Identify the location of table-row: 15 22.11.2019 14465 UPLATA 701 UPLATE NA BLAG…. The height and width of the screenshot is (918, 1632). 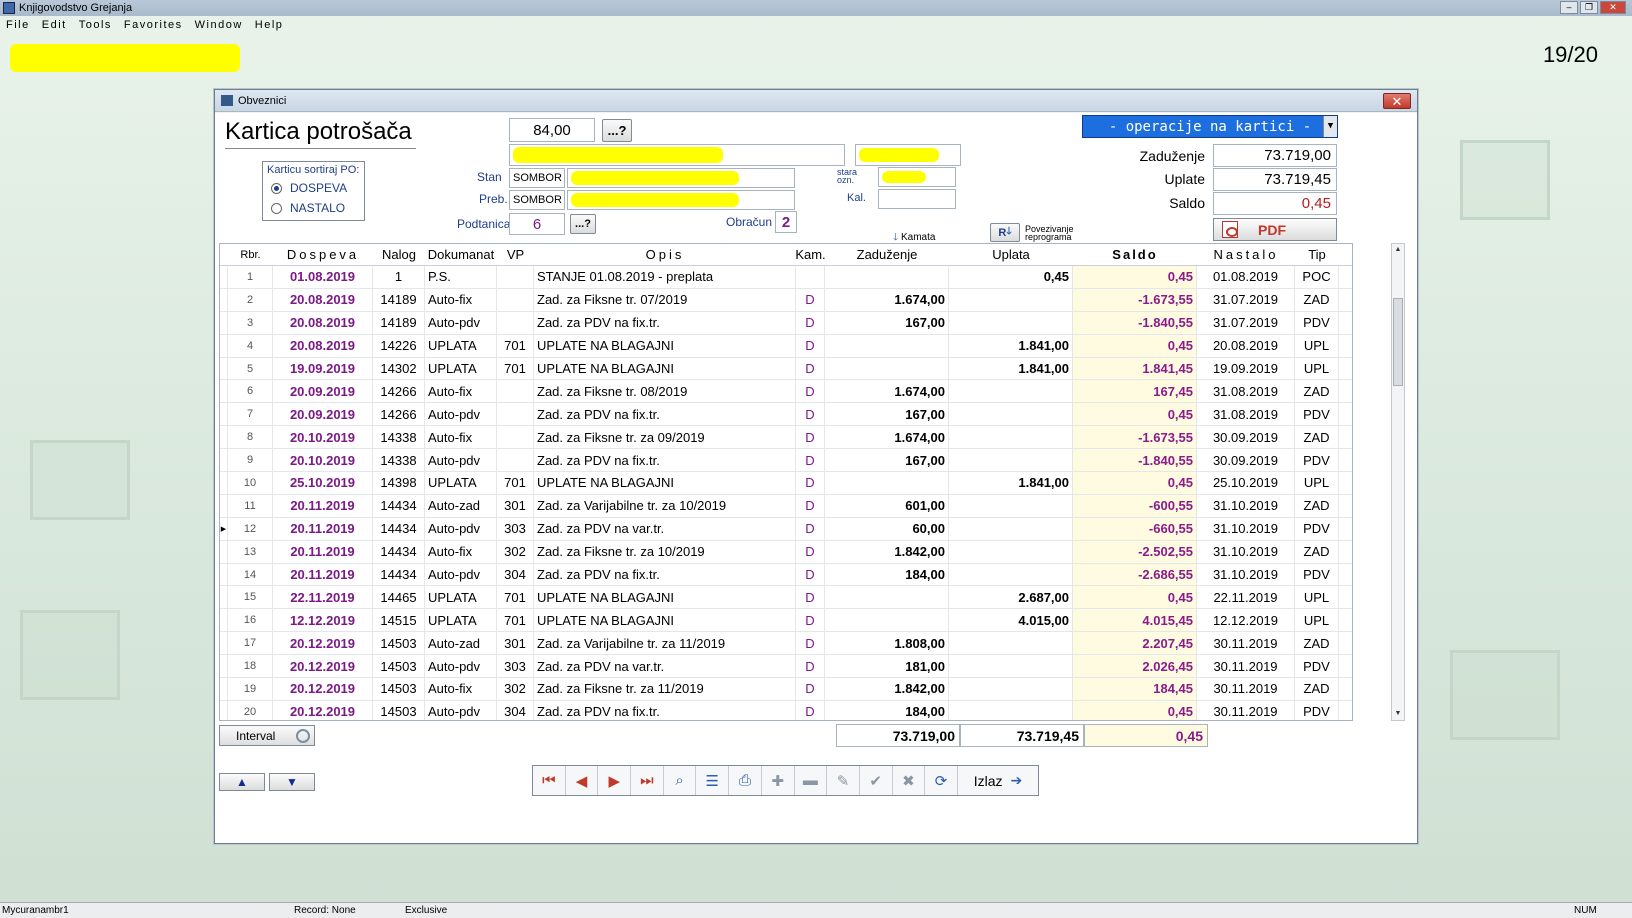
(786, 598).